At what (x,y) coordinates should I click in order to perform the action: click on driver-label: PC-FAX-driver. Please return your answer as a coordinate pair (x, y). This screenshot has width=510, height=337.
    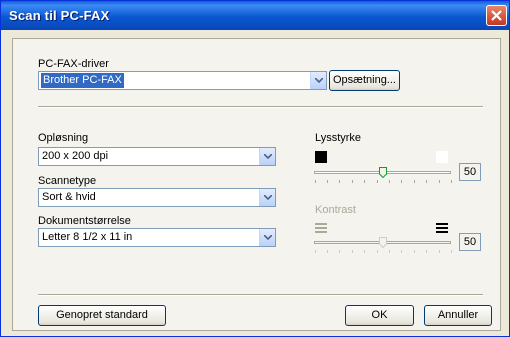
    Looking at the image, I should click on (73, 64).